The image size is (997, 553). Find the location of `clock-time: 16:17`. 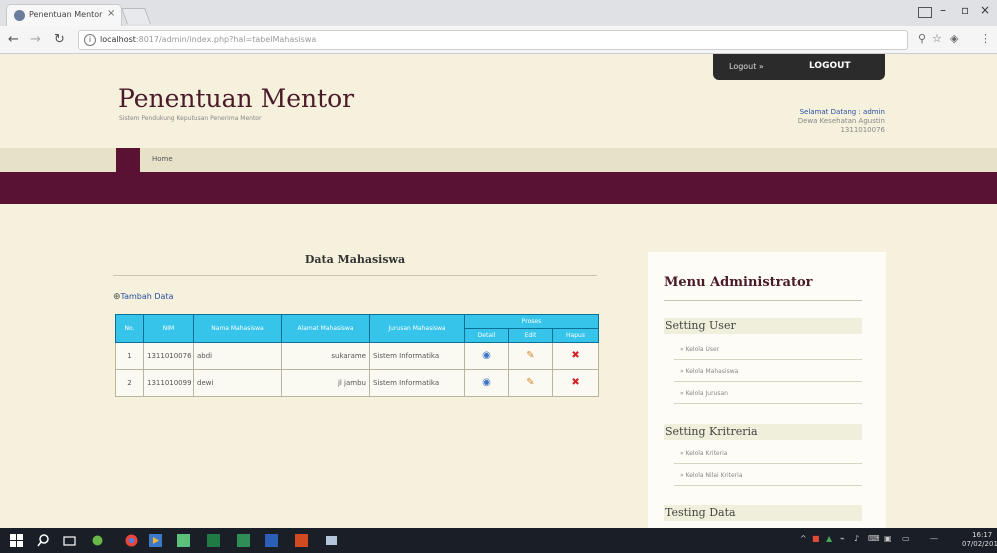

clock-time: 16:17 is located at coordinates (982, 535).